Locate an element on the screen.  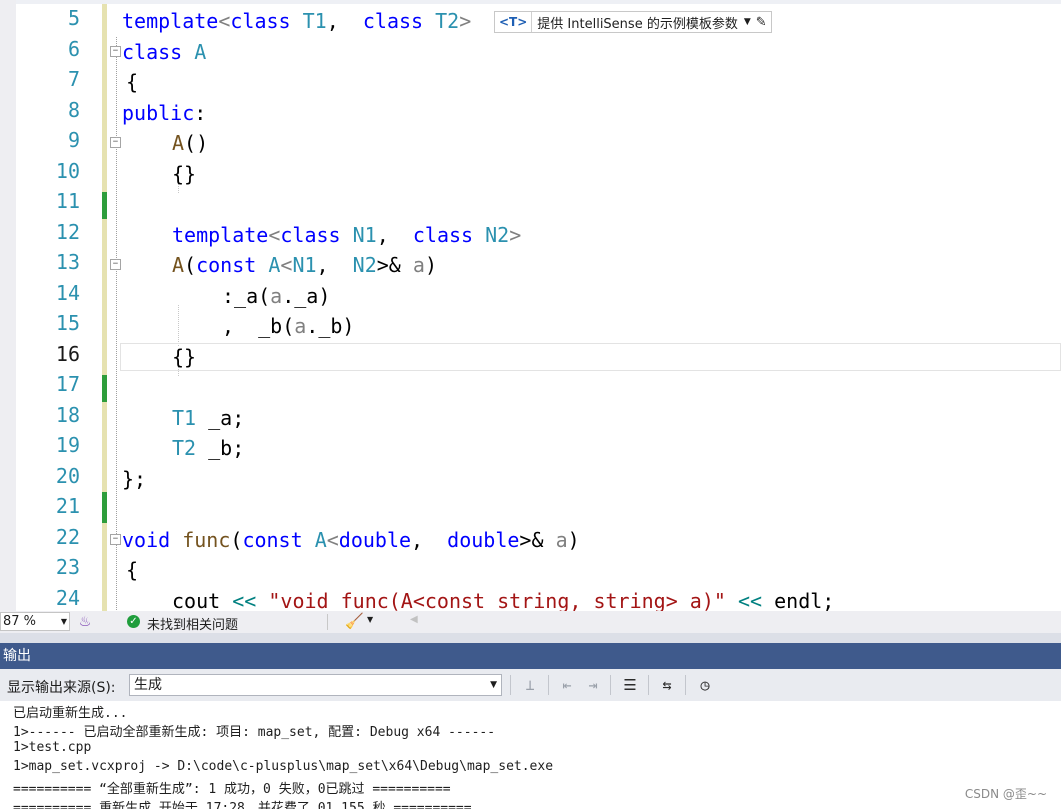
code-token: T1 is located at coordinates (184, 417).